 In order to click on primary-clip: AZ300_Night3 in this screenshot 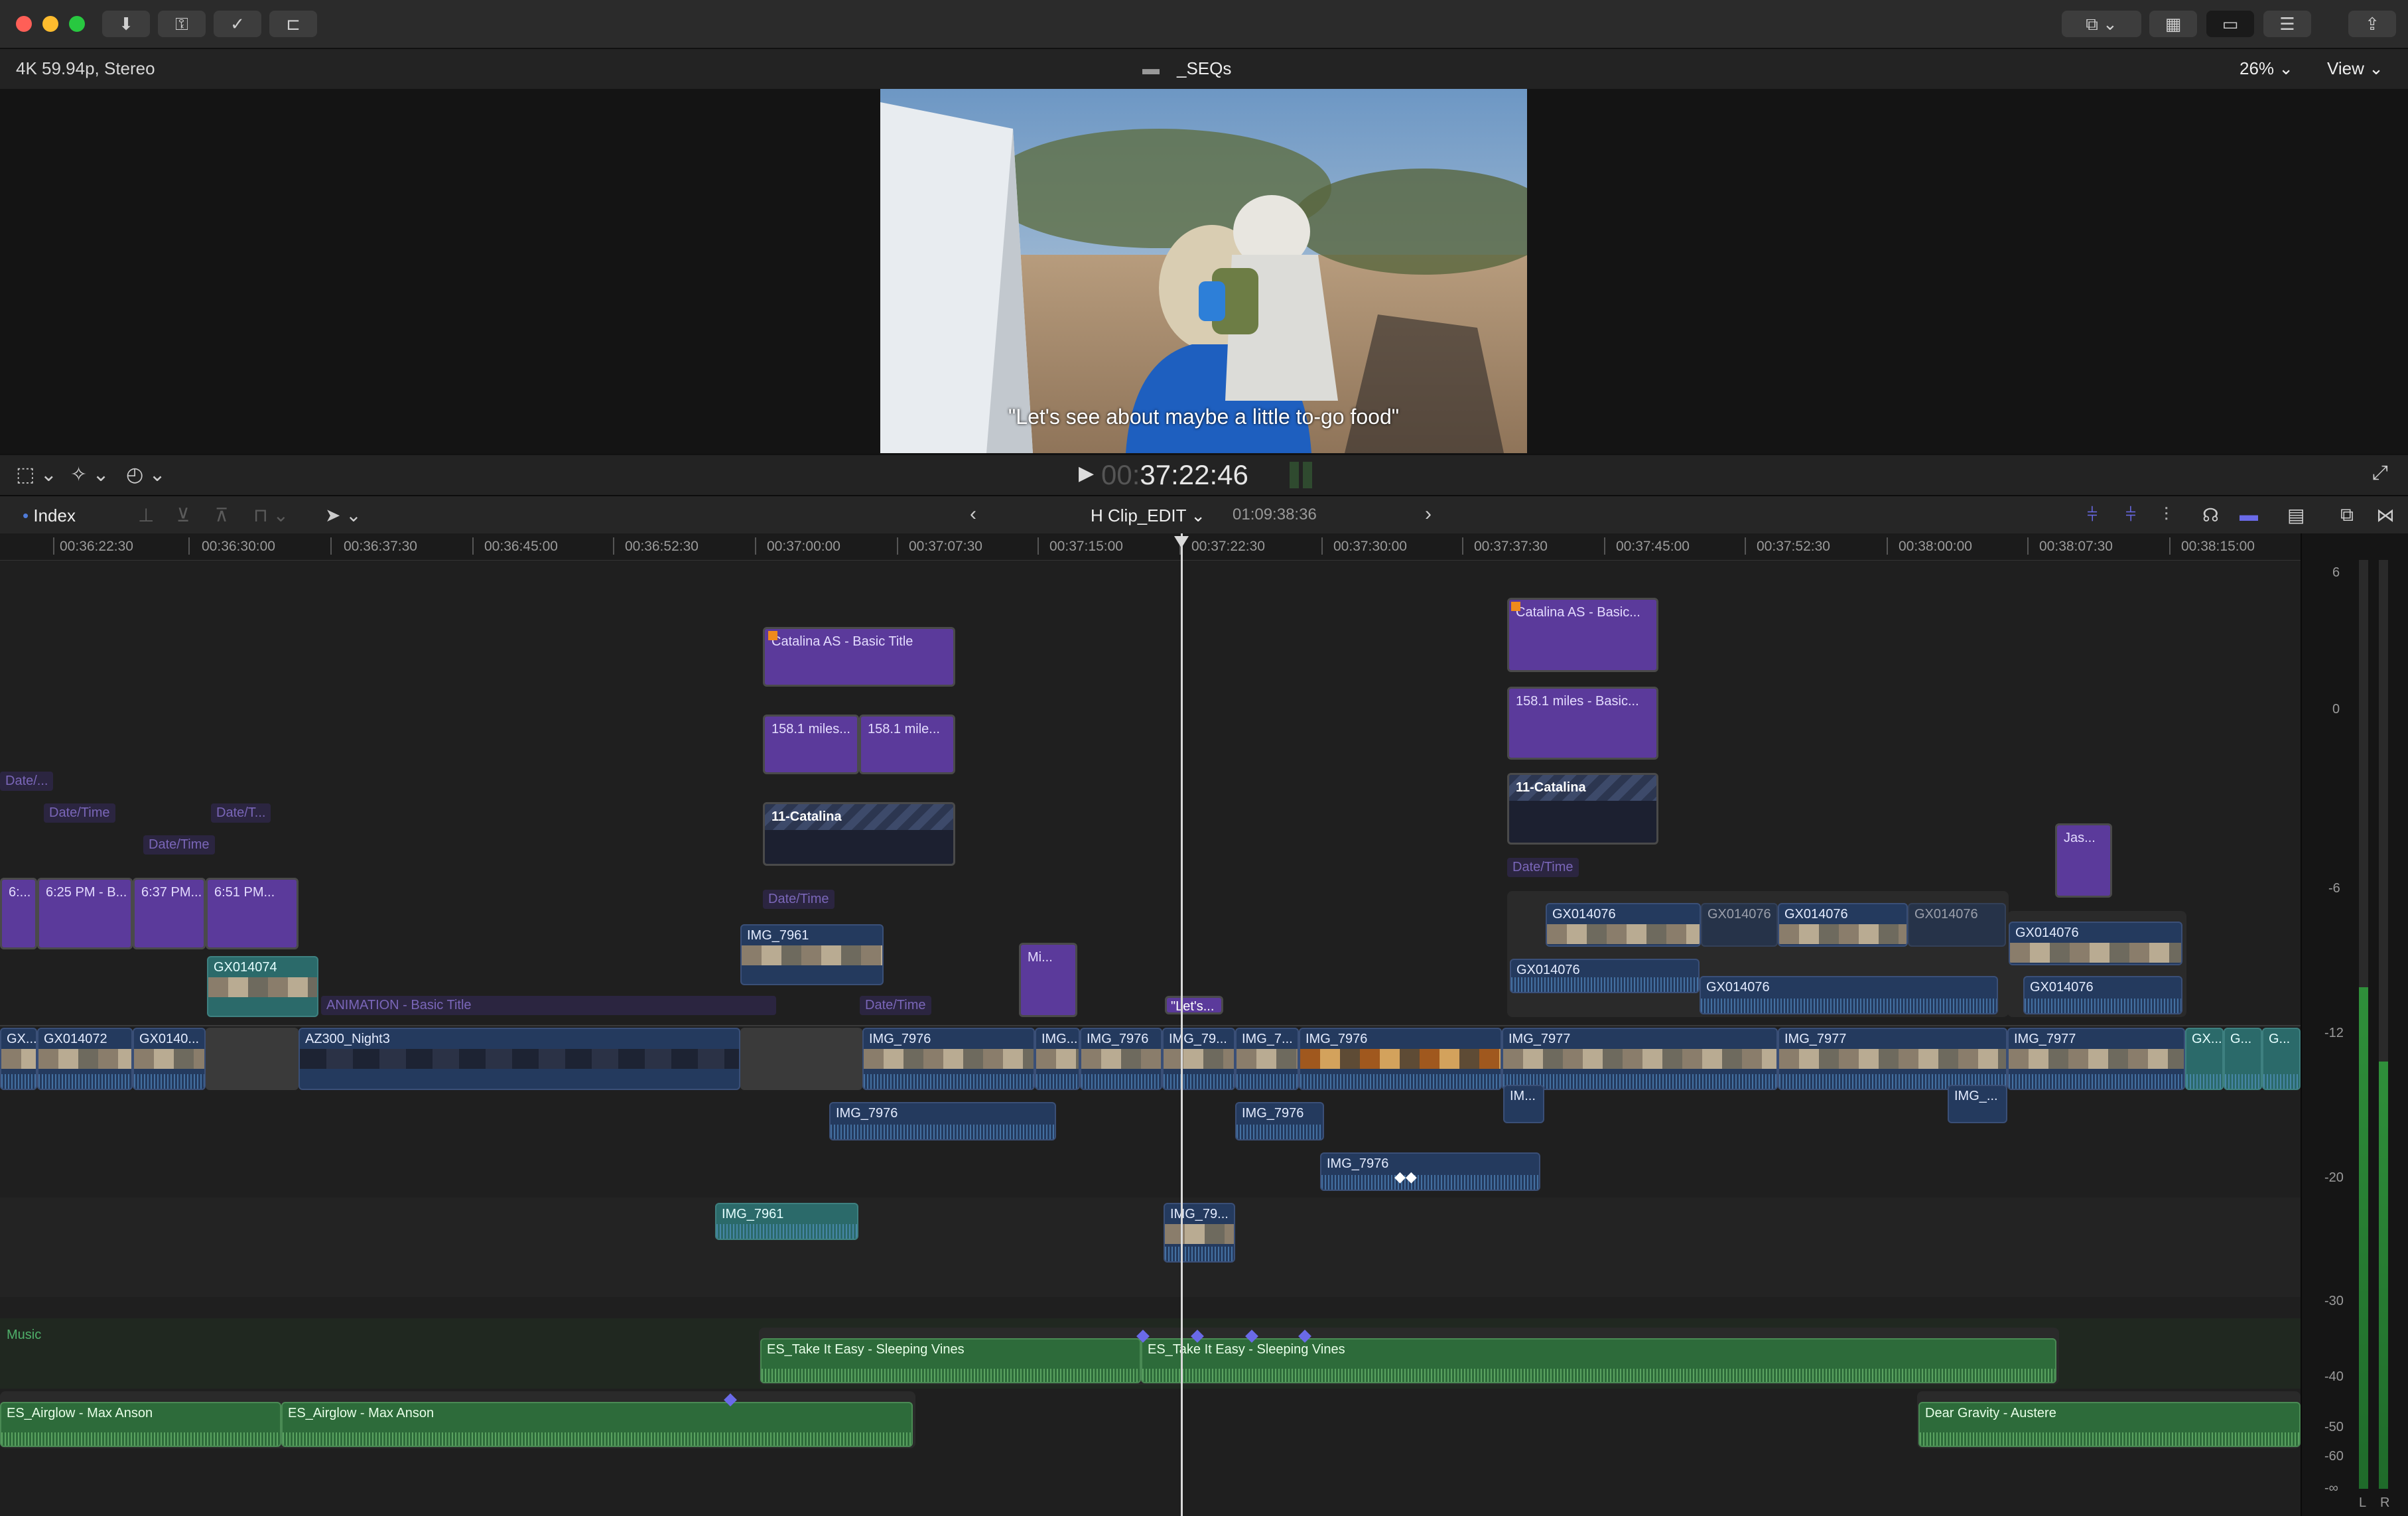, I will do `click(519, 1059)`.